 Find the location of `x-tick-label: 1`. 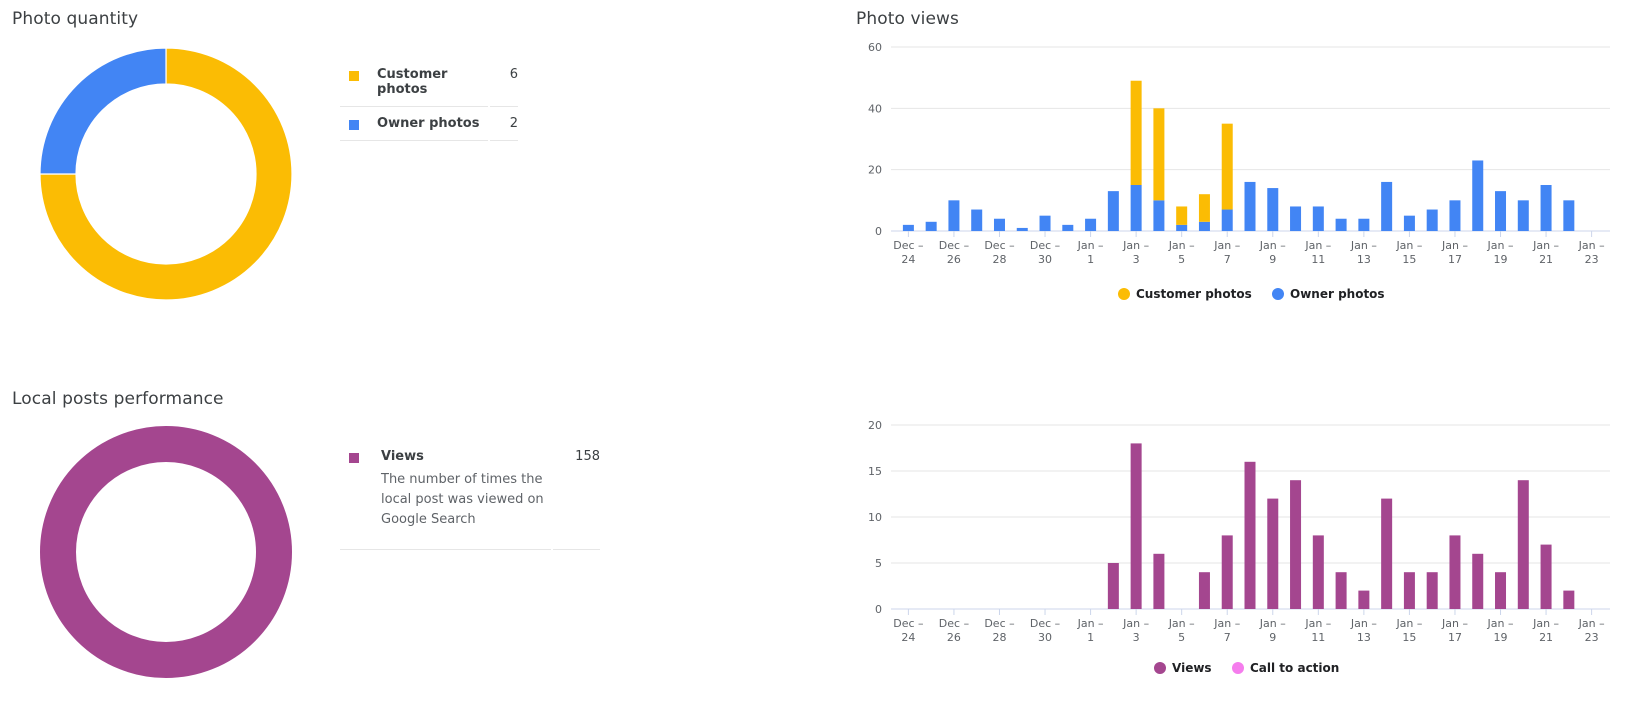

x-tick-label: 1 is located at coordinates (1090, 259).